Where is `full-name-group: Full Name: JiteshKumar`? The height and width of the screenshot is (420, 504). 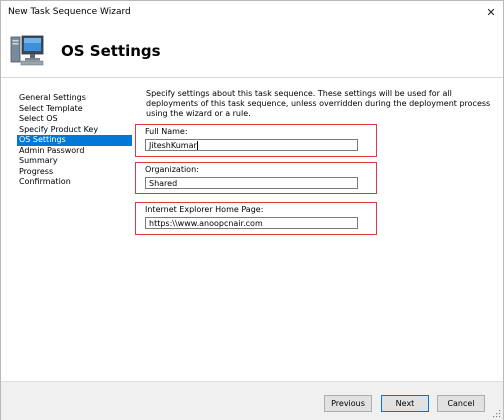 full-name-group: Full Name: JiteshKumar is located at coordinates (256, 140).